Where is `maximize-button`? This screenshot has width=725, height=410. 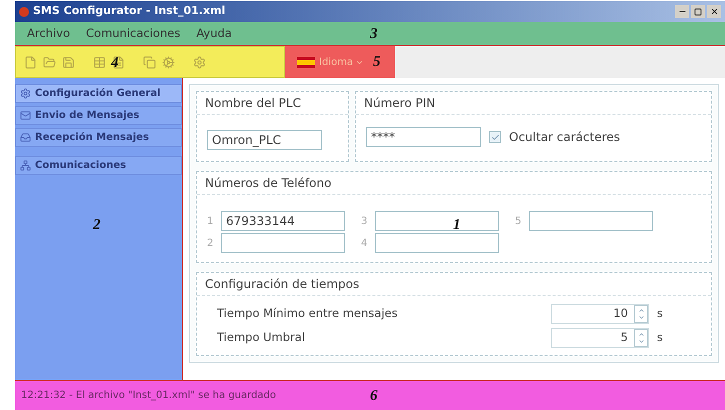 maximize-button is located at coordinates (698, 11).